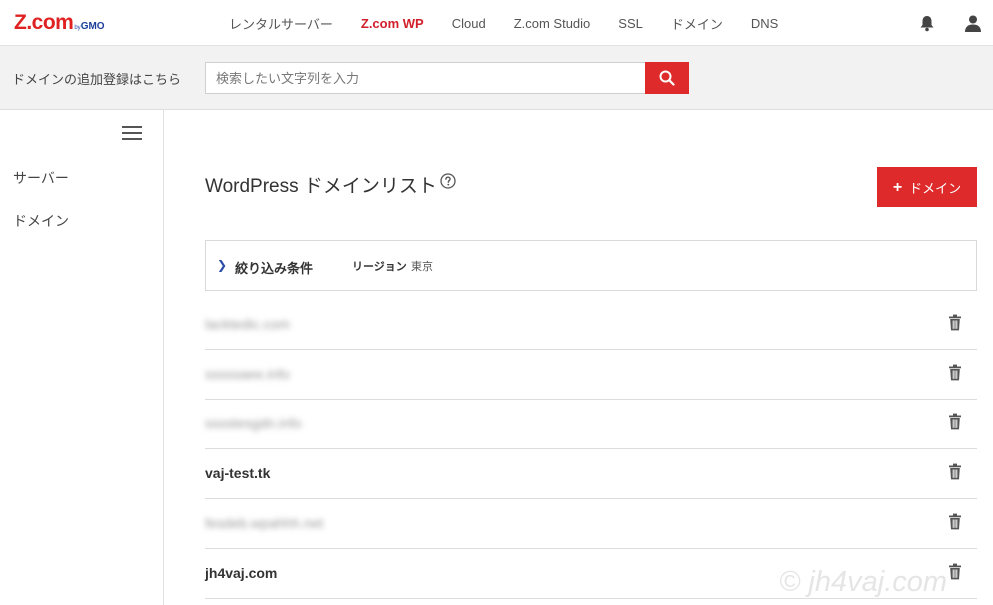  Describe the element at coordinates (897, 187) in the screenshot. I see `plus-icon: +` at that location.